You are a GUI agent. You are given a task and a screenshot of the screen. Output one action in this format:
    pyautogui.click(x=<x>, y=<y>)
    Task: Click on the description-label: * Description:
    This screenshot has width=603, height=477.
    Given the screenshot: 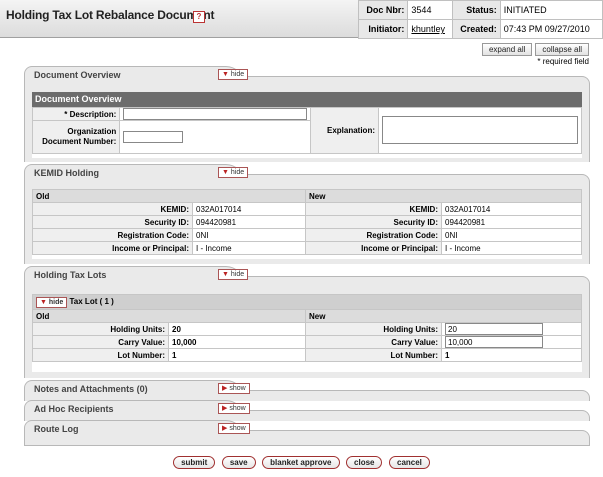 What is the action you would take?
    pyautogui.click(x=76, y=114)
    